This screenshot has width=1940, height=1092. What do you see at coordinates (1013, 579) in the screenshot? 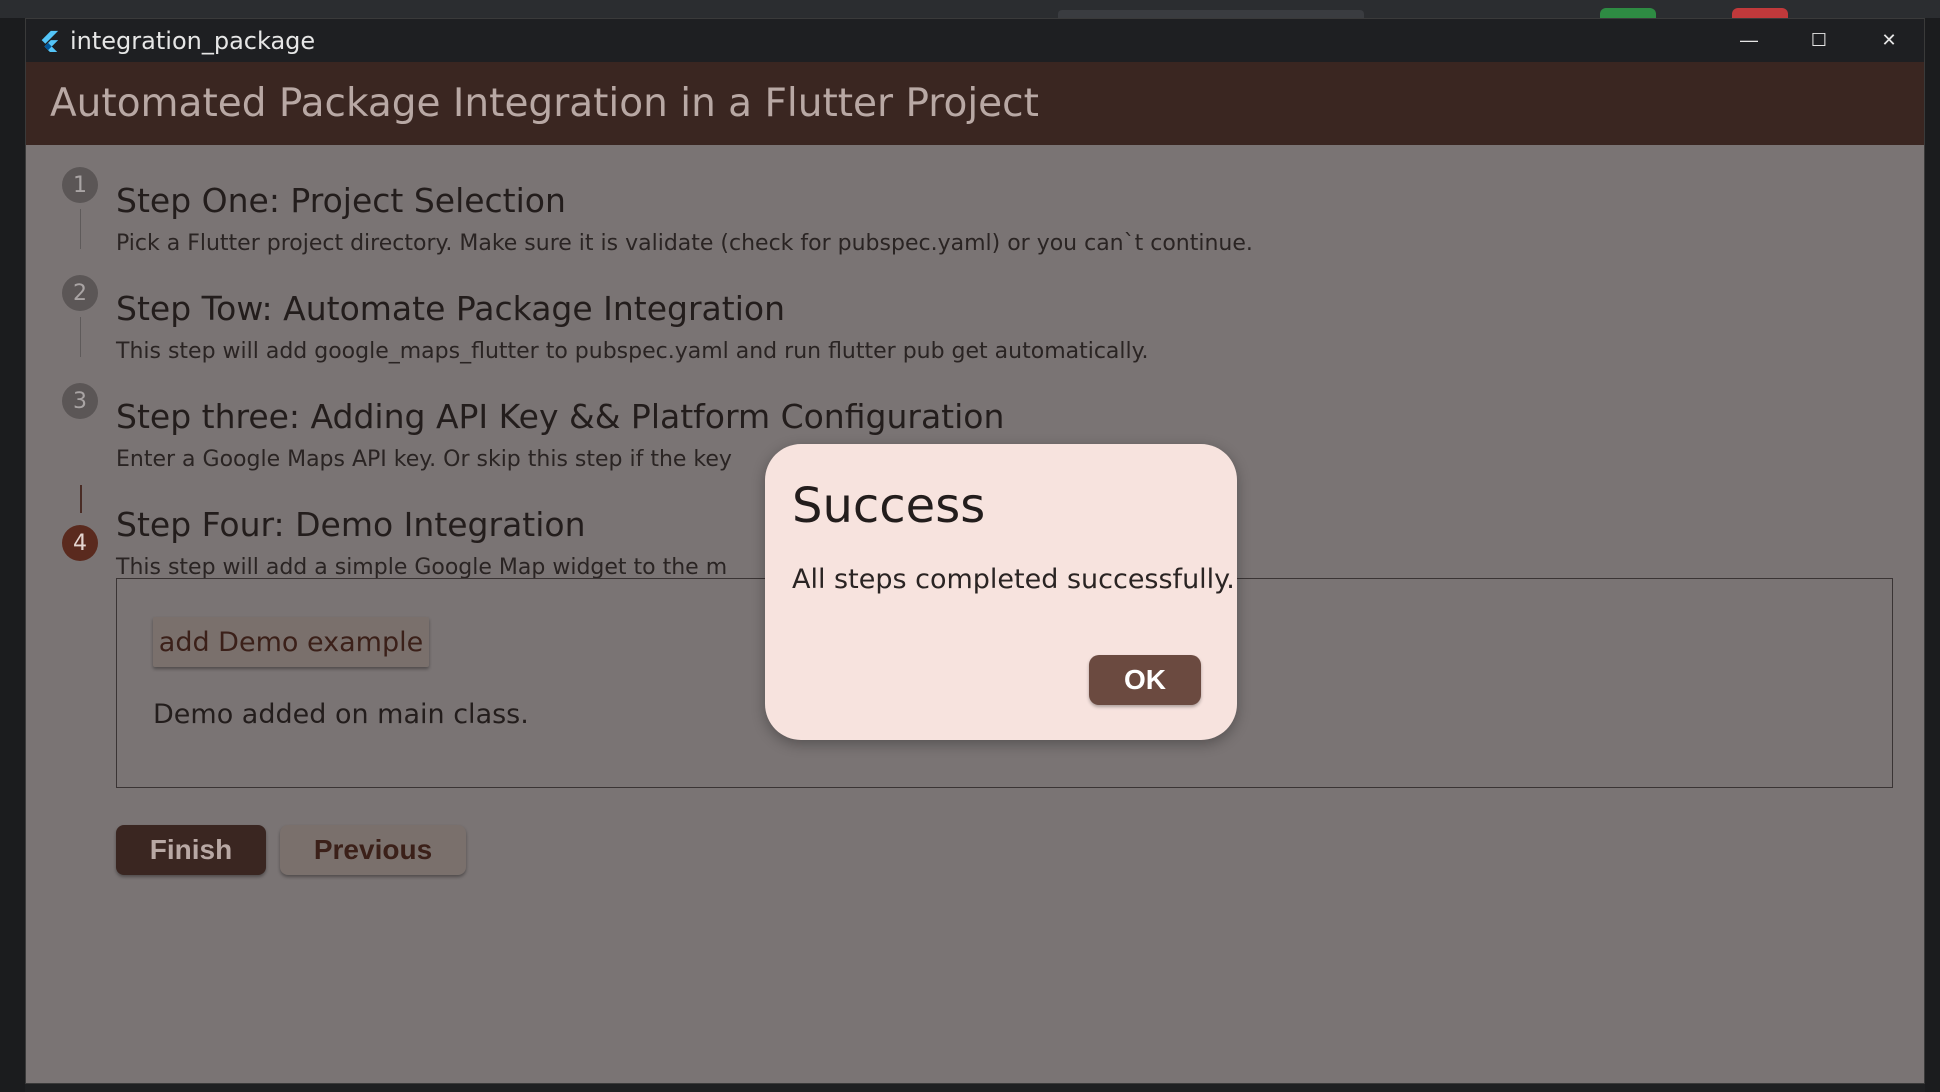
I see `dialog-message: All steps completed successfully.` at bounding box center [1013, 579].